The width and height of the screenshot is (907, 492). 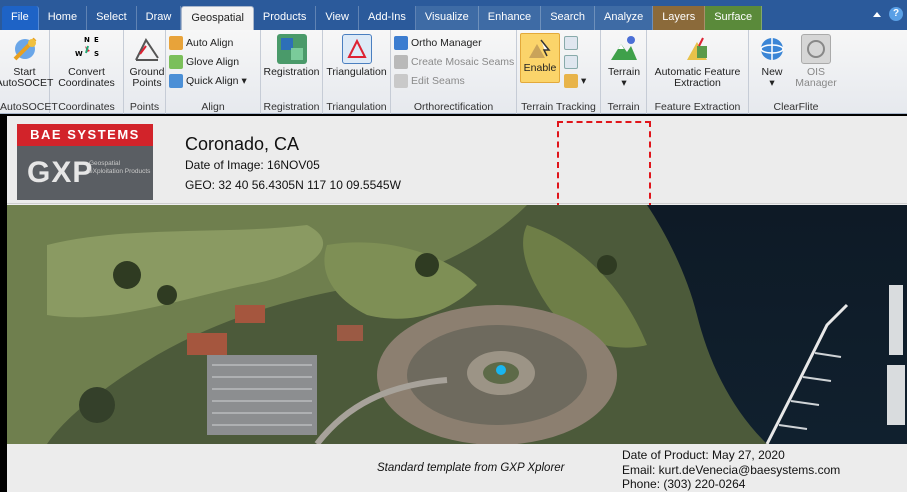 What do you see at coordinates (540, 48) in the screenshot?
I see `terrain-tracking-icon` at bounding box center [540, 48].